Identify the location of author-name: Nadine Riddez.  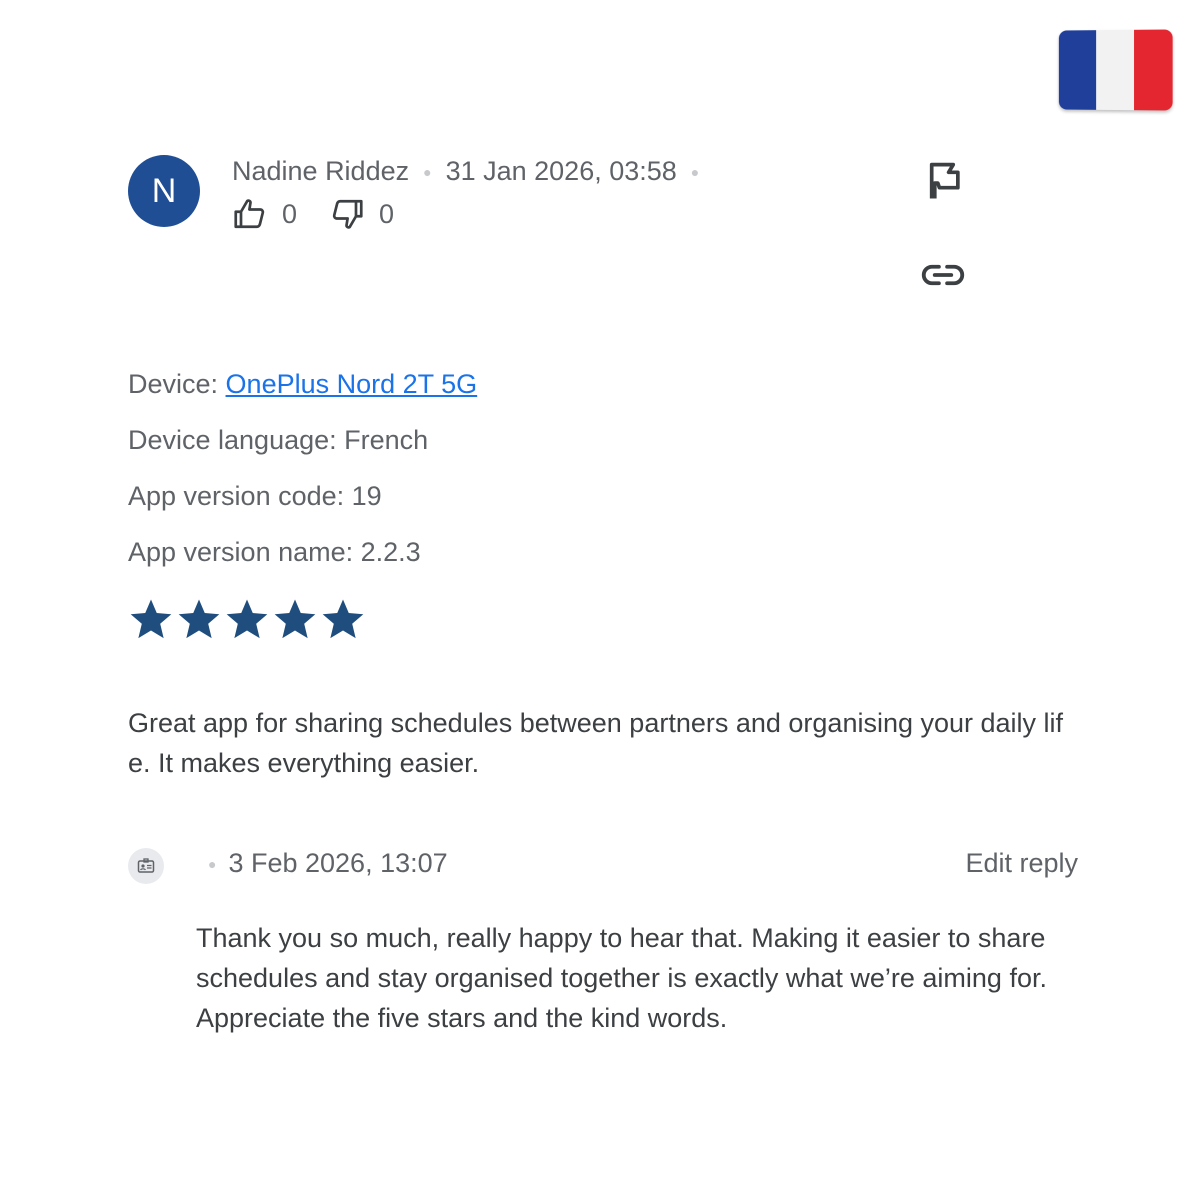
(321, 171).